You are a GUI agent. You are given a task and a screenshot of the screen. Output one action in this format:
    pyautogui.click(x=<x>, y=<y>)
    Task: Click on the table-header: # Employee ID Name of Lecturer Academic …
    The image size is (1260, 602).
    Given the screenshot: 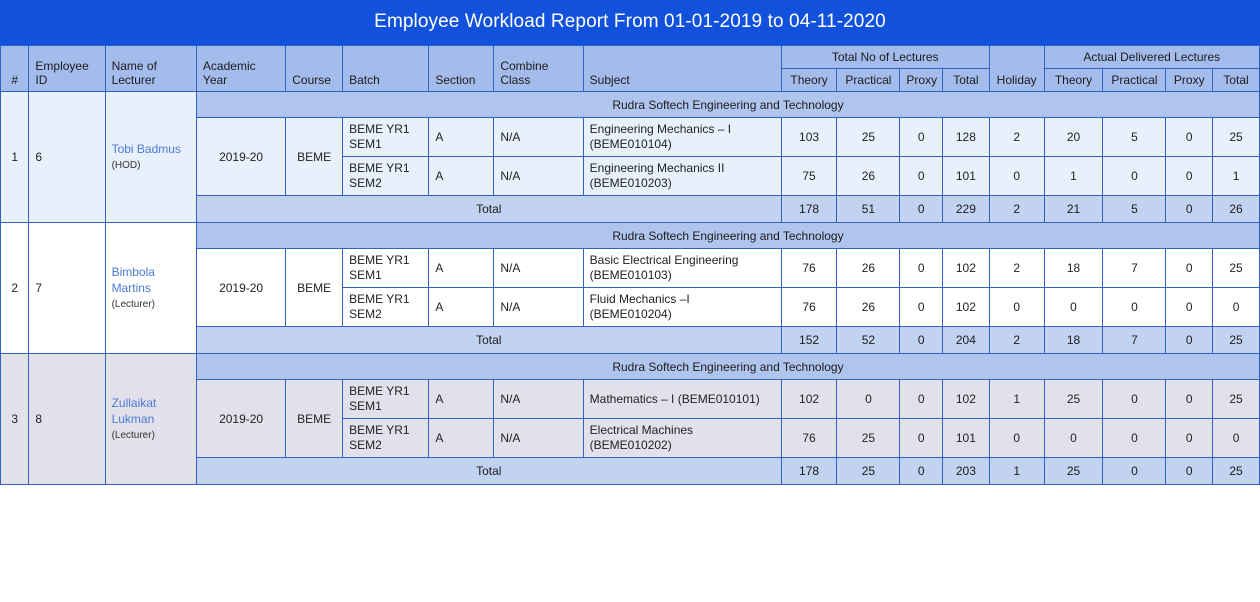 What is the action you would take?
    pyautogui.click(x=630, y=68)
    